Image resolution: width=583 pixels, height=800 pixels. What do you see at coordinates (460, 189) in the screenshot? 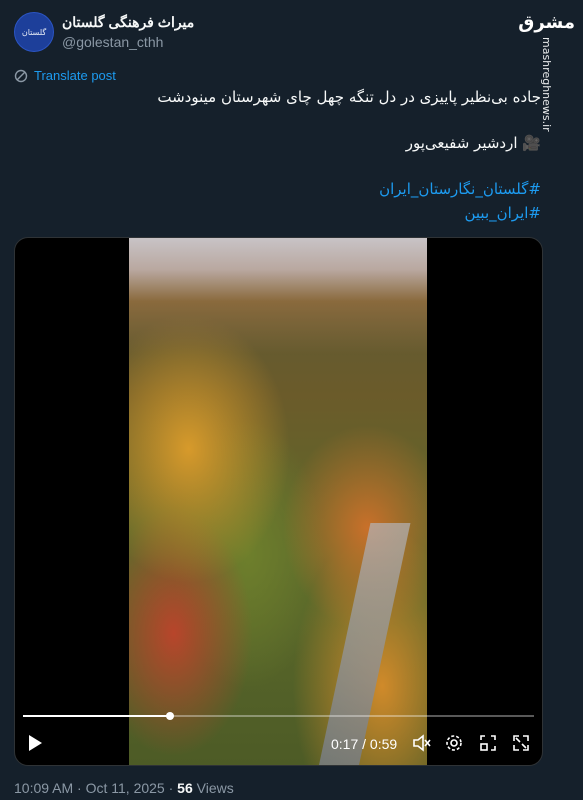
I see `hashtag-link: #گلستان_نگارستان_ایران` at bounding box center [460, 189].